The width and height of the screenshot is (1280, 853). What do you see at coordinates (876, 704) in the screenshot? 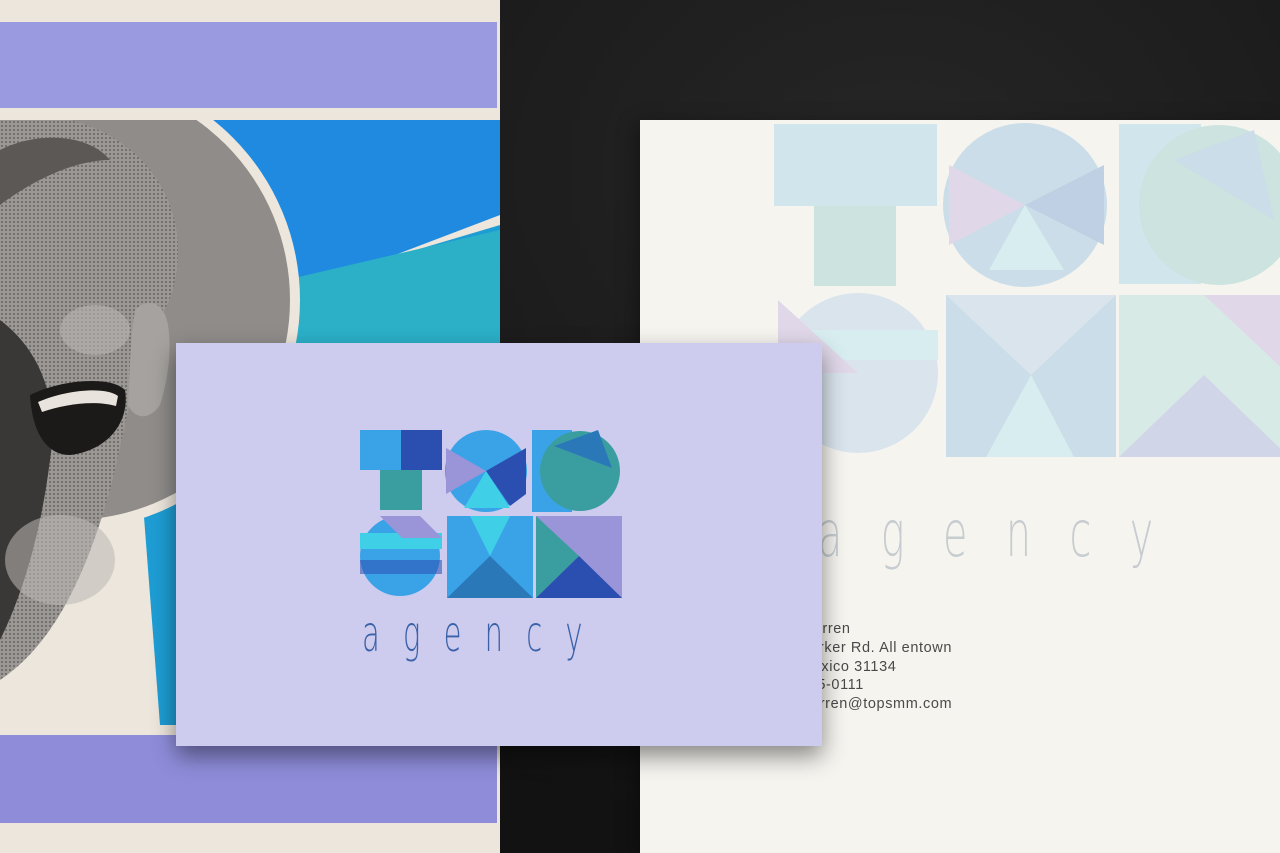
I see `contact-email: warren@topsmm.com` at bounding box center [876, 704].